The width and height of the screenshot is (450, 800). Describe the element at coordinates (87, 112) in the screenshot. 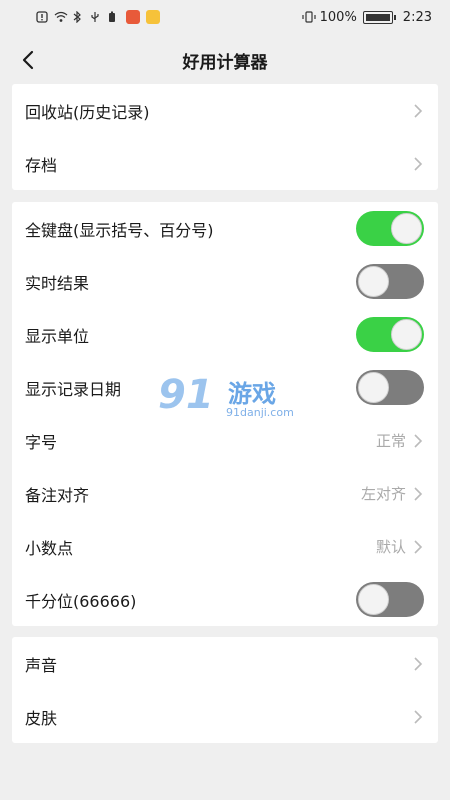

I see `row-label: 回收站(历史记录)` at that location.